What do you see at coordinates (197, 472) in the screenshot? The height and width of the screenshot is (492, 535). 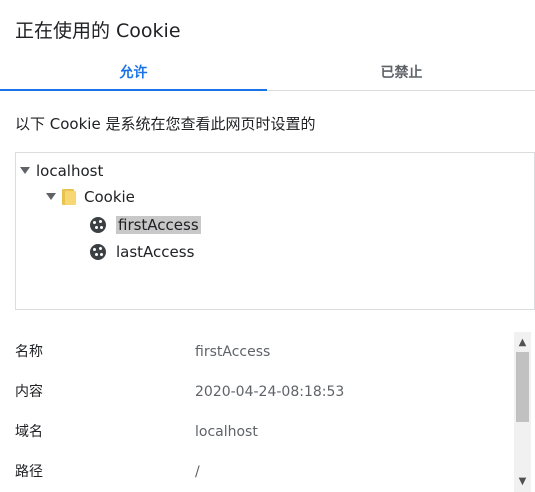 I see `detail-value: /` at bounding box center [197, 472].